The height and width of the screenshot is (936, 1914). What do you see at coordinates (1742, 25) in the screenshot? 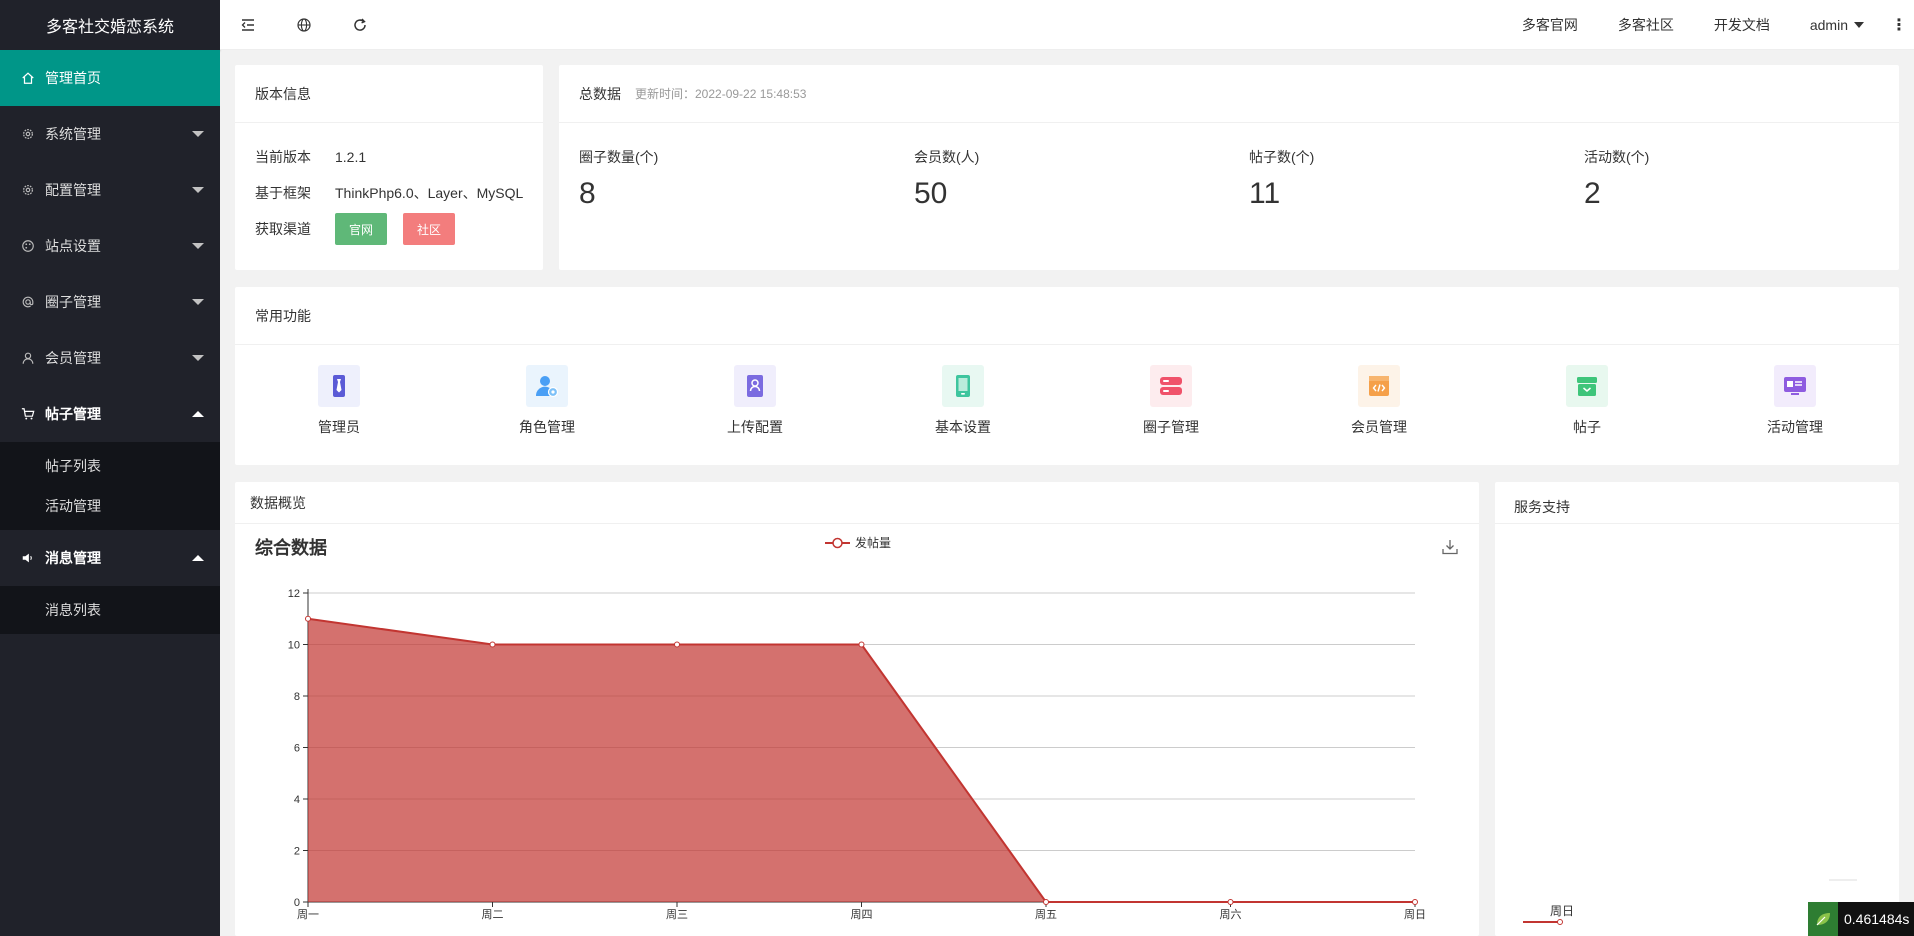
I see `header-link-docs: 开发文档` at bounding box center [1742, 25].